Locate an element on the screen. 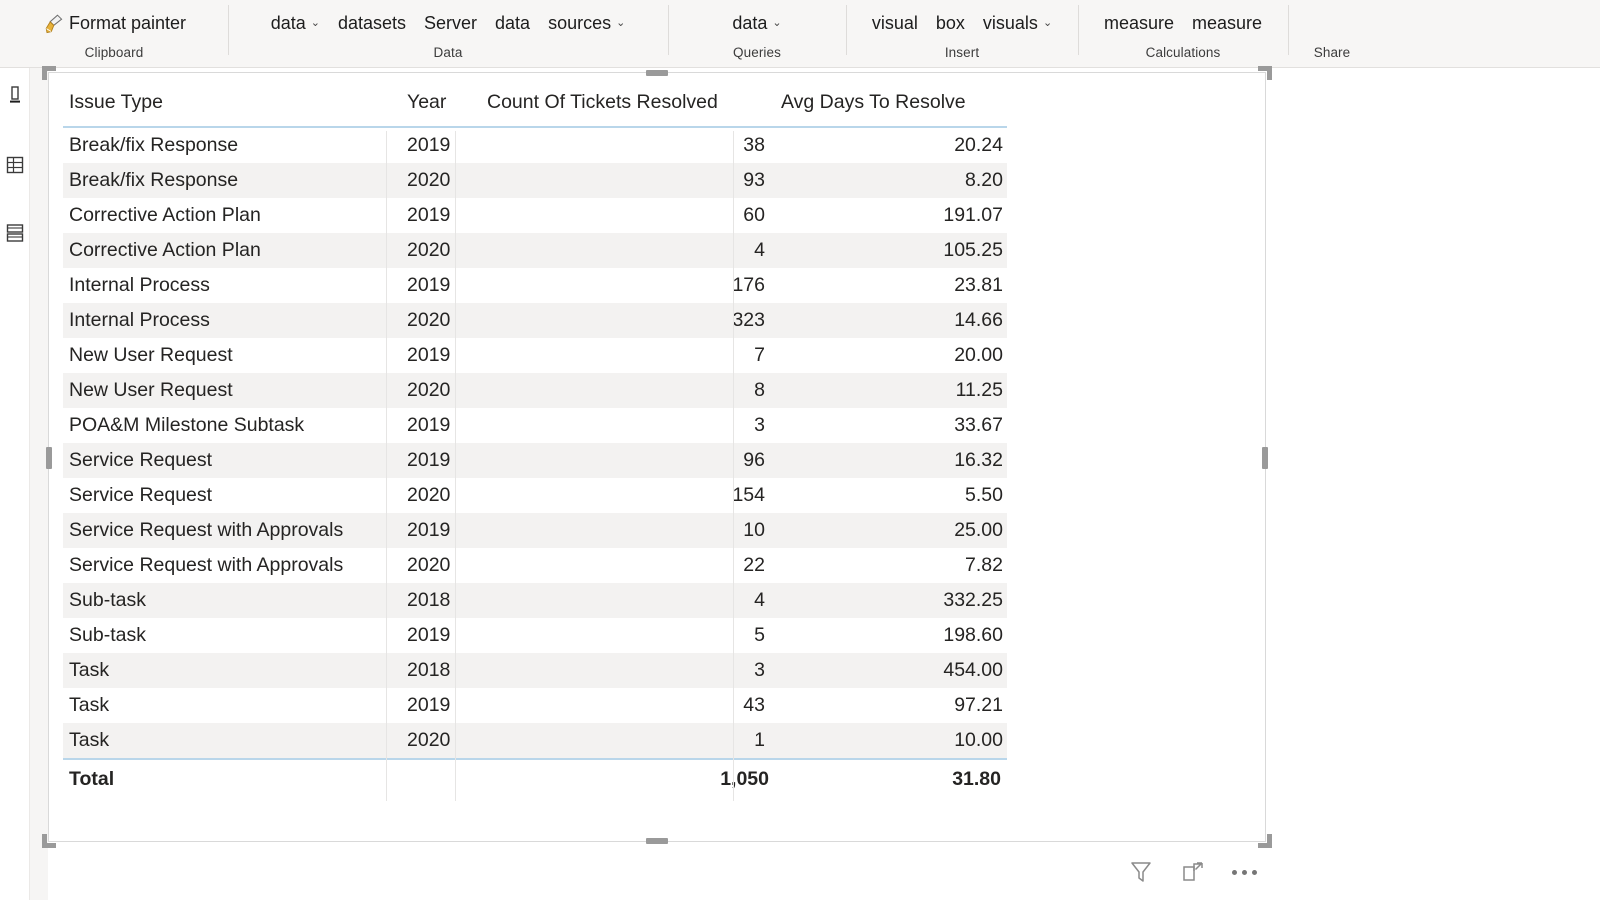 This screenshot has height=900, width=1600. ribbon-button-box: box is located at coordinates (950, 23).